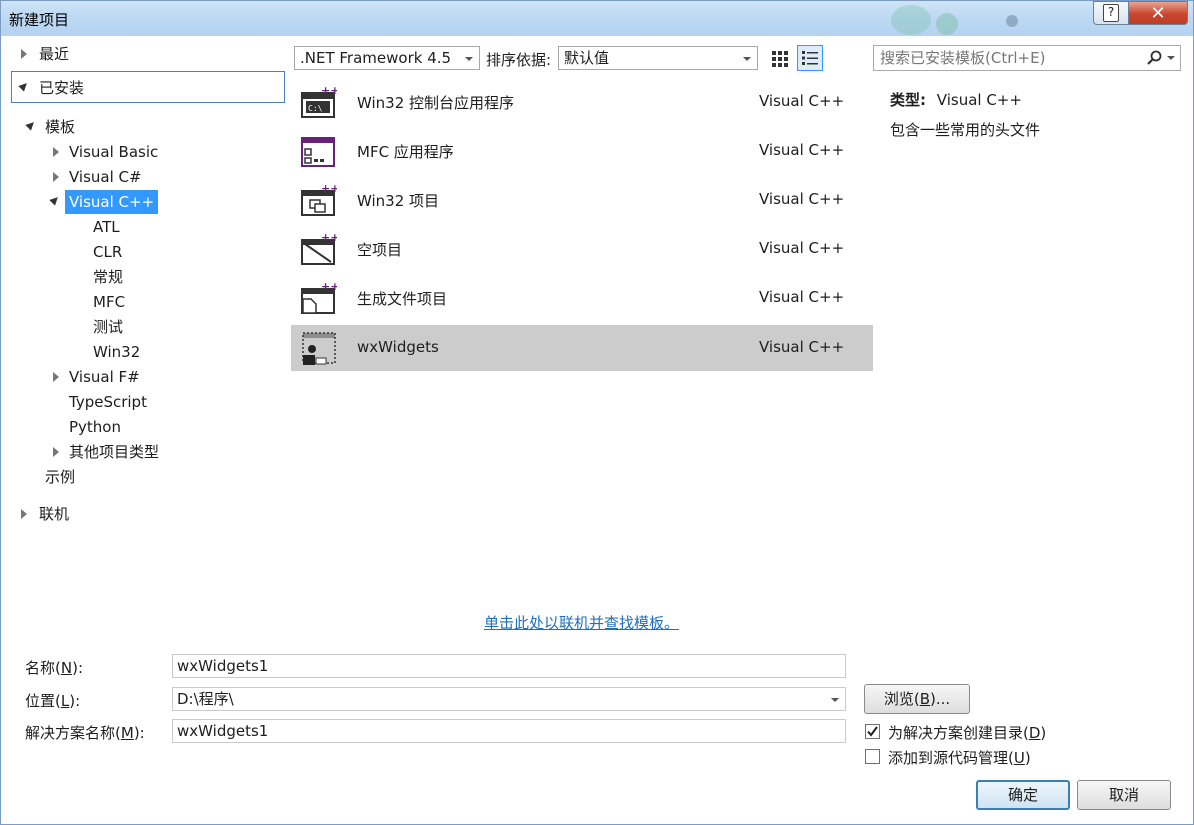  I want to click on tree-item-label: 示例, so click(60, 477).